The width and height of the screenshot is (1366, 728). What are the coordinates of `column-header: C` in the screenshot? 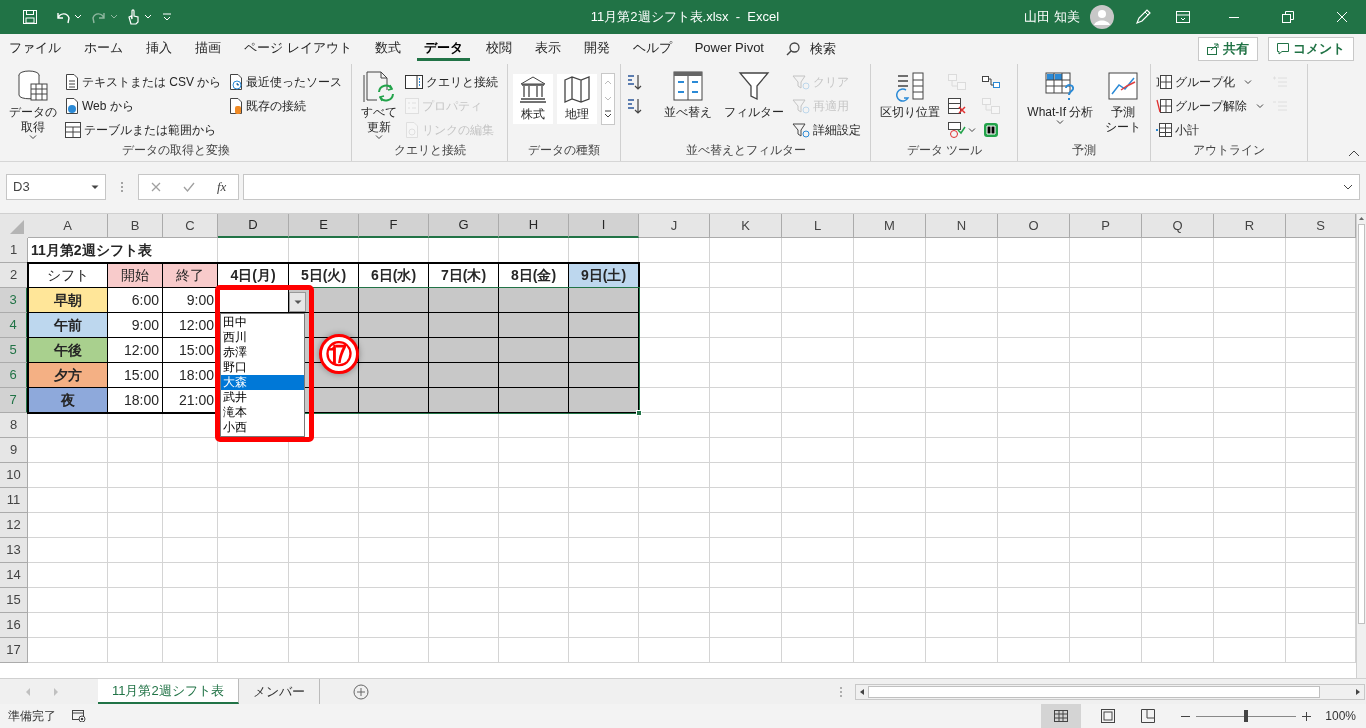 It's located at (190, 226).